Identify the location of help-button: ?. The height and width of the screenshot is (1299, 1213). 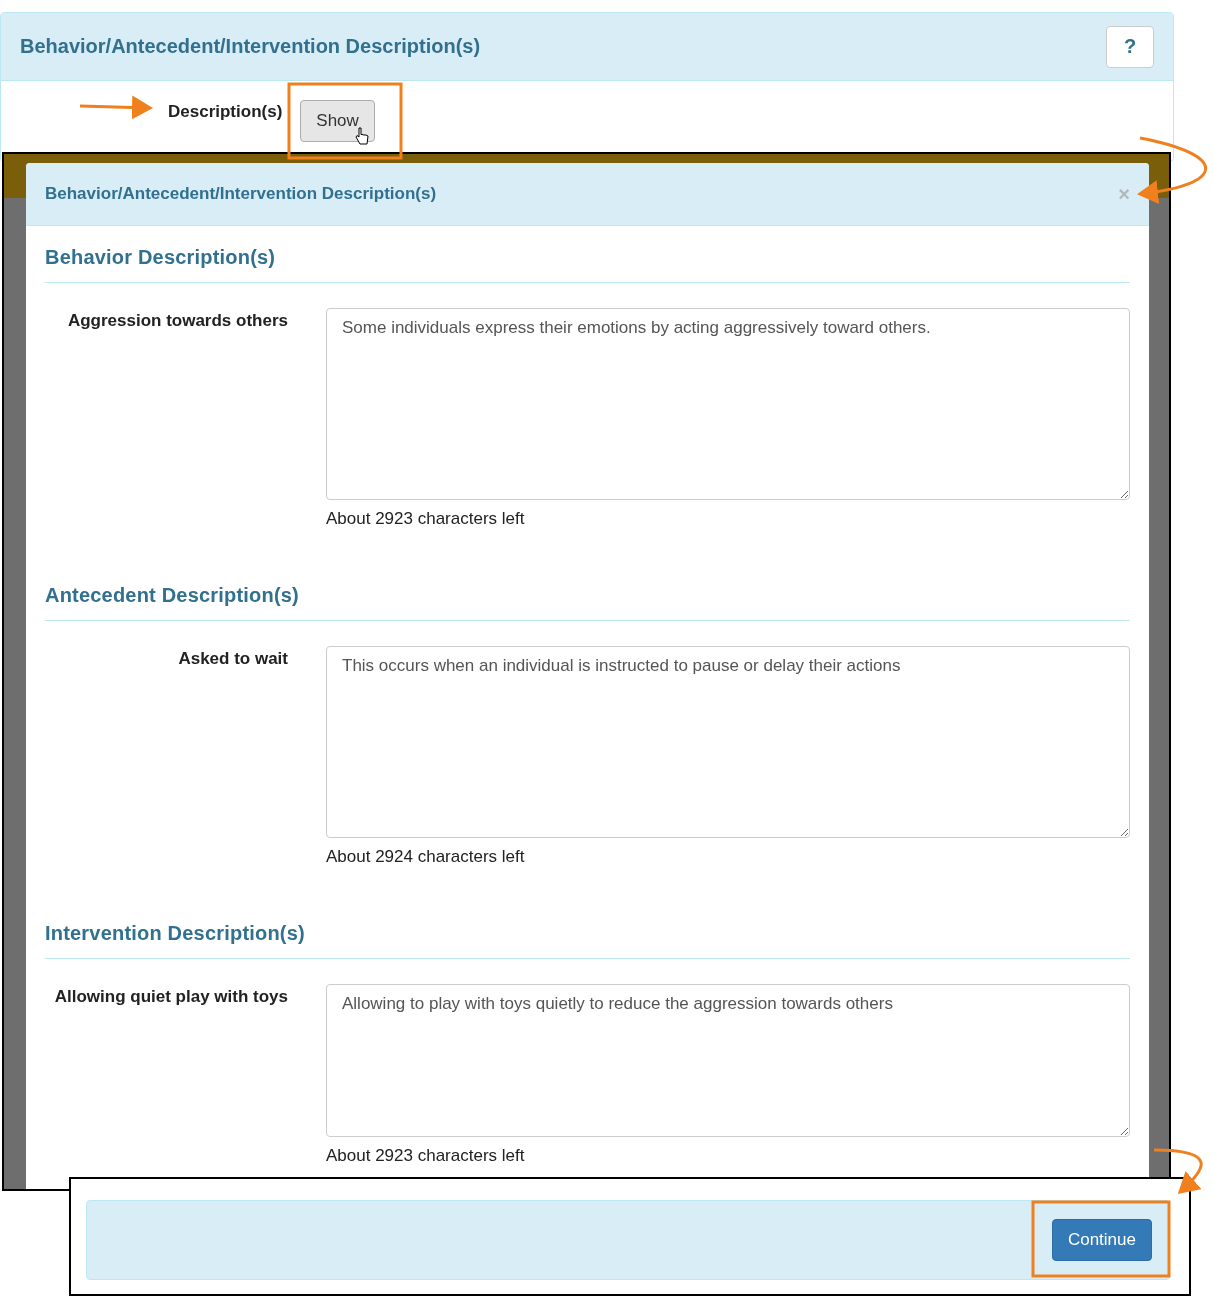
(1130, 46).